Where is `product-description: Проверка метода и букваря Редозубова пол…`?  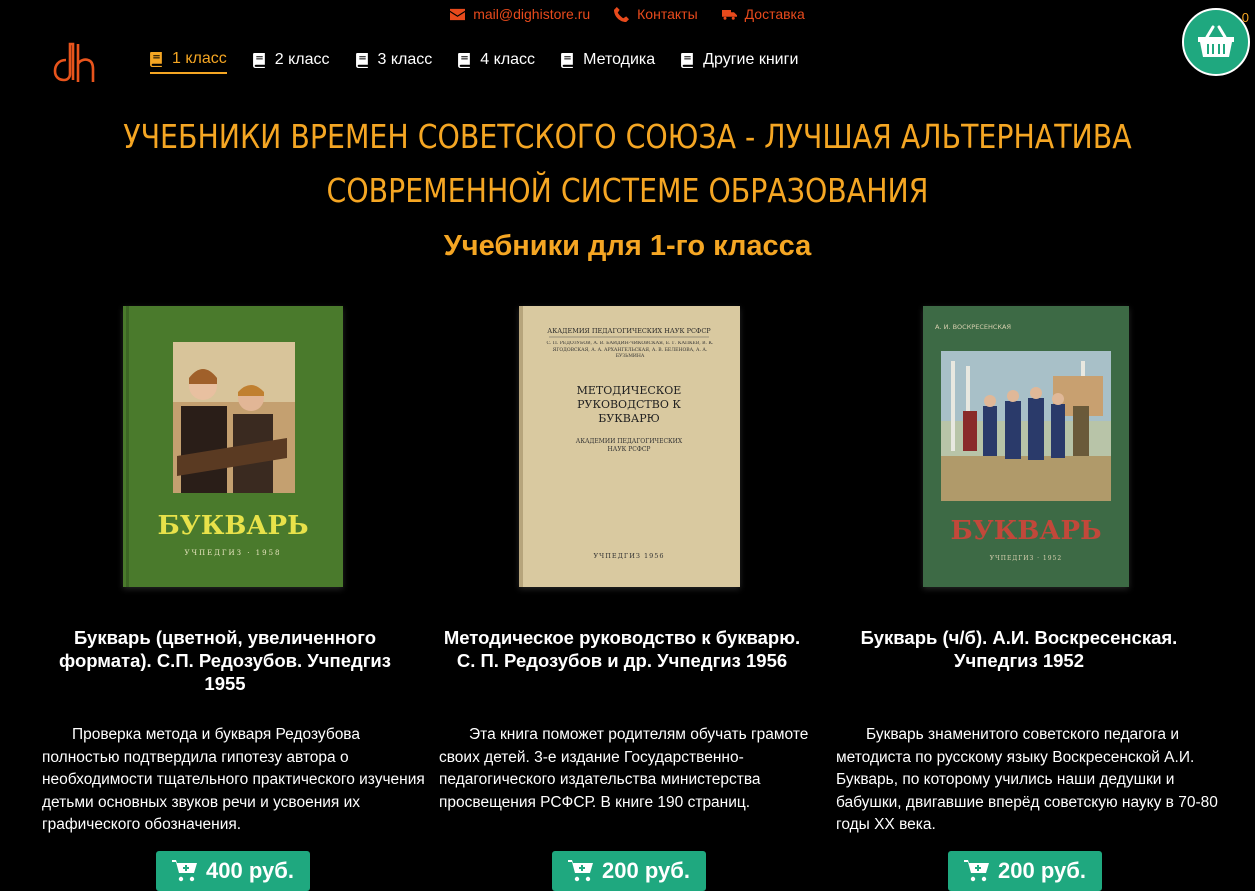
product-description: Проверка метода и букваря Редозубова пол… is located at coordinates (233, 779).